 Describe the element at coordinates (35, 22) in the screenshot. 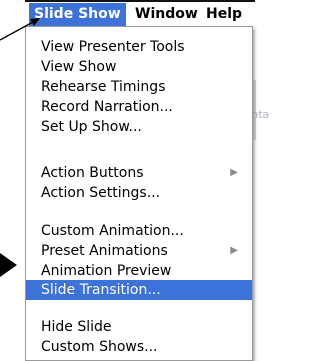

I see `arrowhead-icon` at that location.